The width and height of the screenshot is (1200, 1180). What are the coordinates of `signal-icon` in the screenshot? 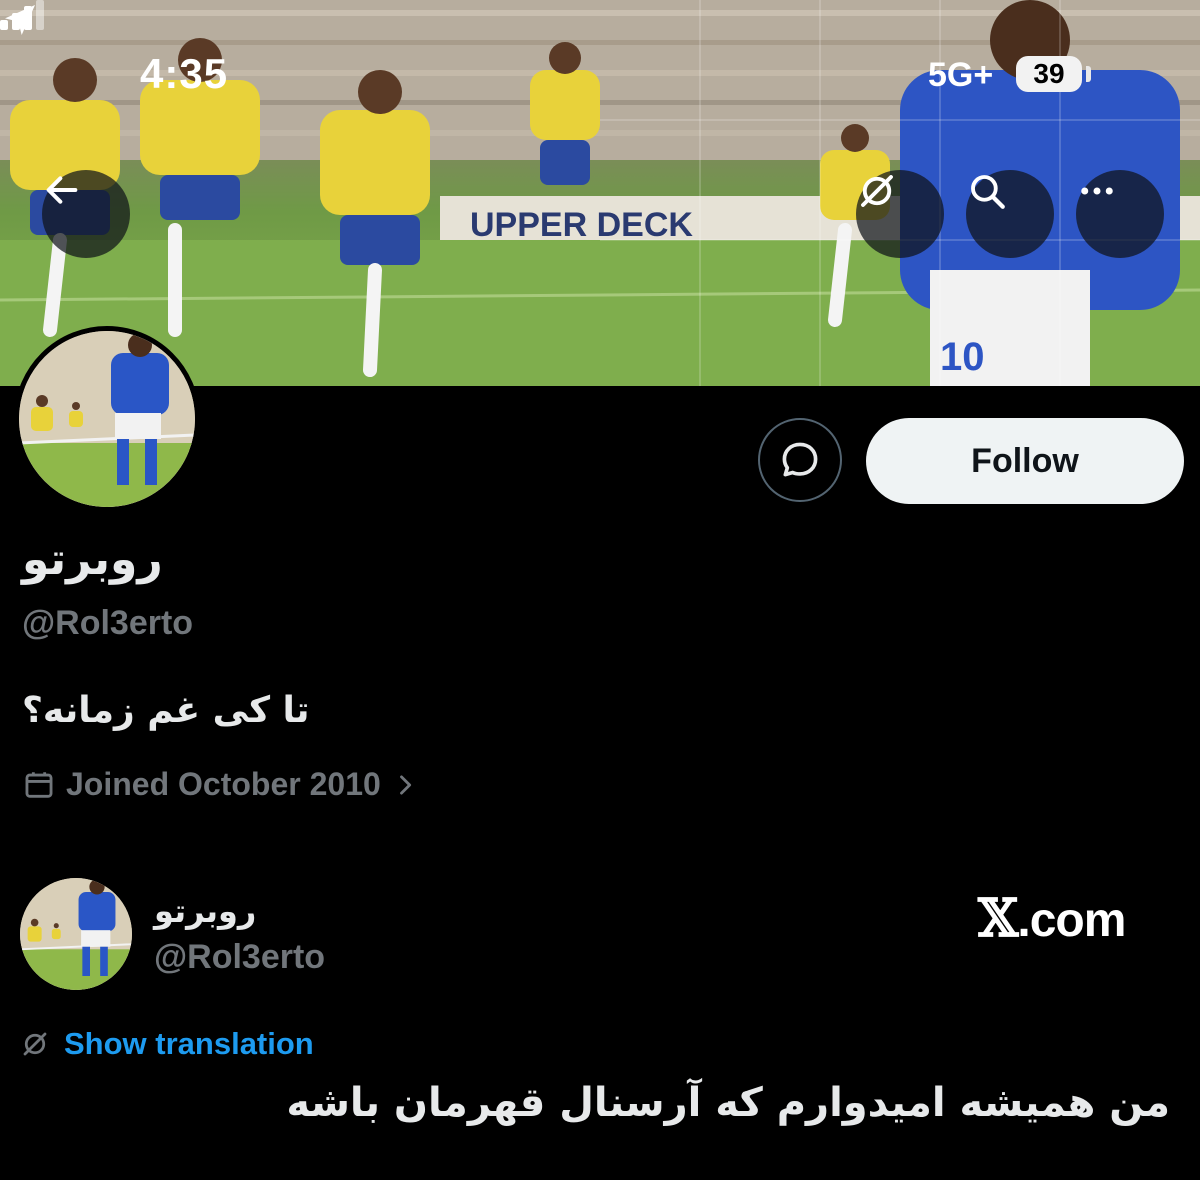 It's located at (22, 15).